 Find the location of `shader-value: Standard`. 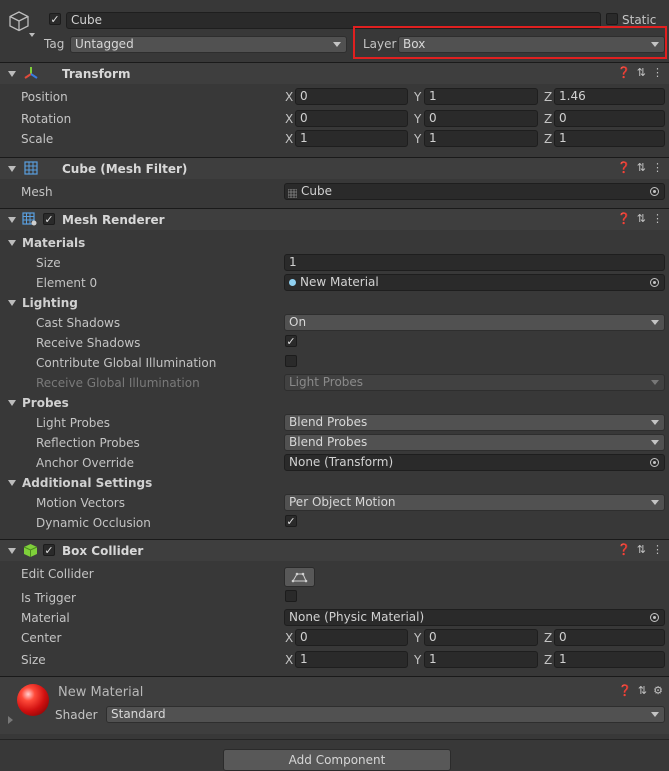

shader-value: Standard is located at coordinates (138, 714).